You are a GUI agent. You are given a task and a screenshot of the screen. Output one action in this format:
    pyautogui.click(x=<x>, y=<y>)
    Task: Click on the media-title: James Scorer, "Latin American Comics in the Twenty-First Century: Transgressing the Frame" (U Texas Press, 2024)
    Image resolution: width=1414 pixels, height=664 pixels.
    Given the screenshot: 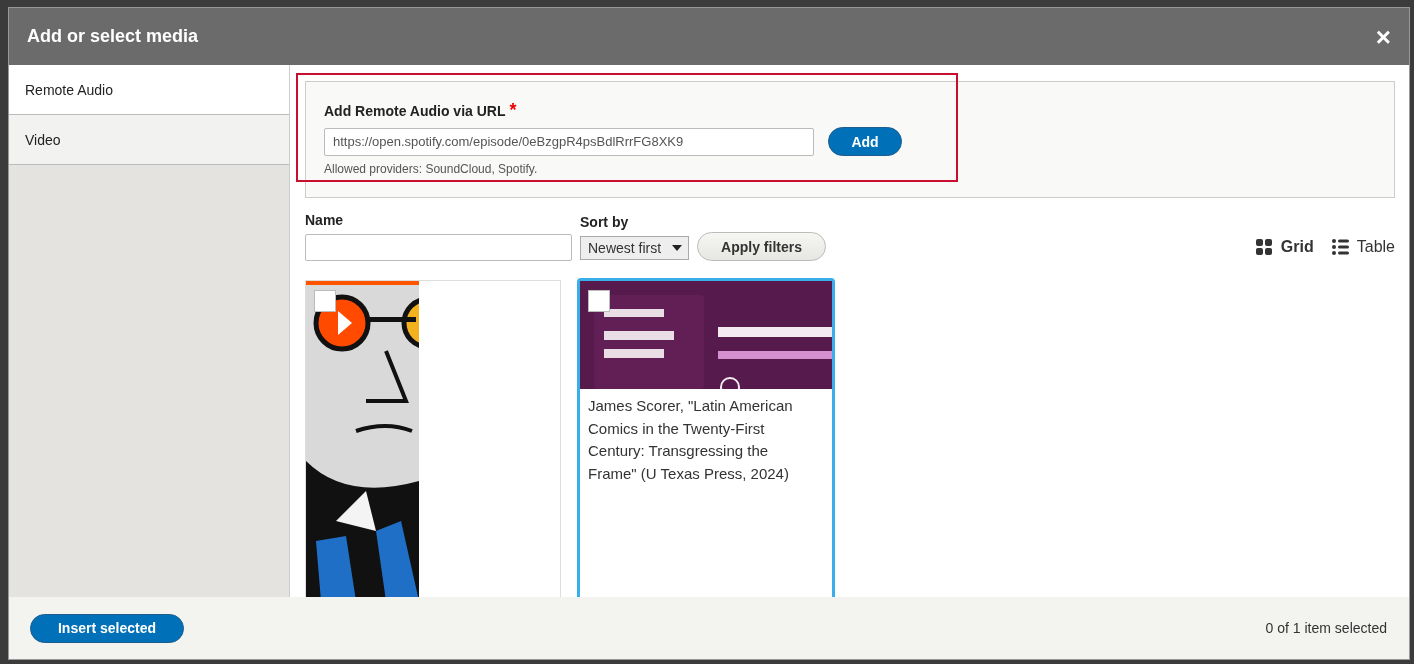 What is the action you would take?
    pyautogui.click(x=690, y=440)
    